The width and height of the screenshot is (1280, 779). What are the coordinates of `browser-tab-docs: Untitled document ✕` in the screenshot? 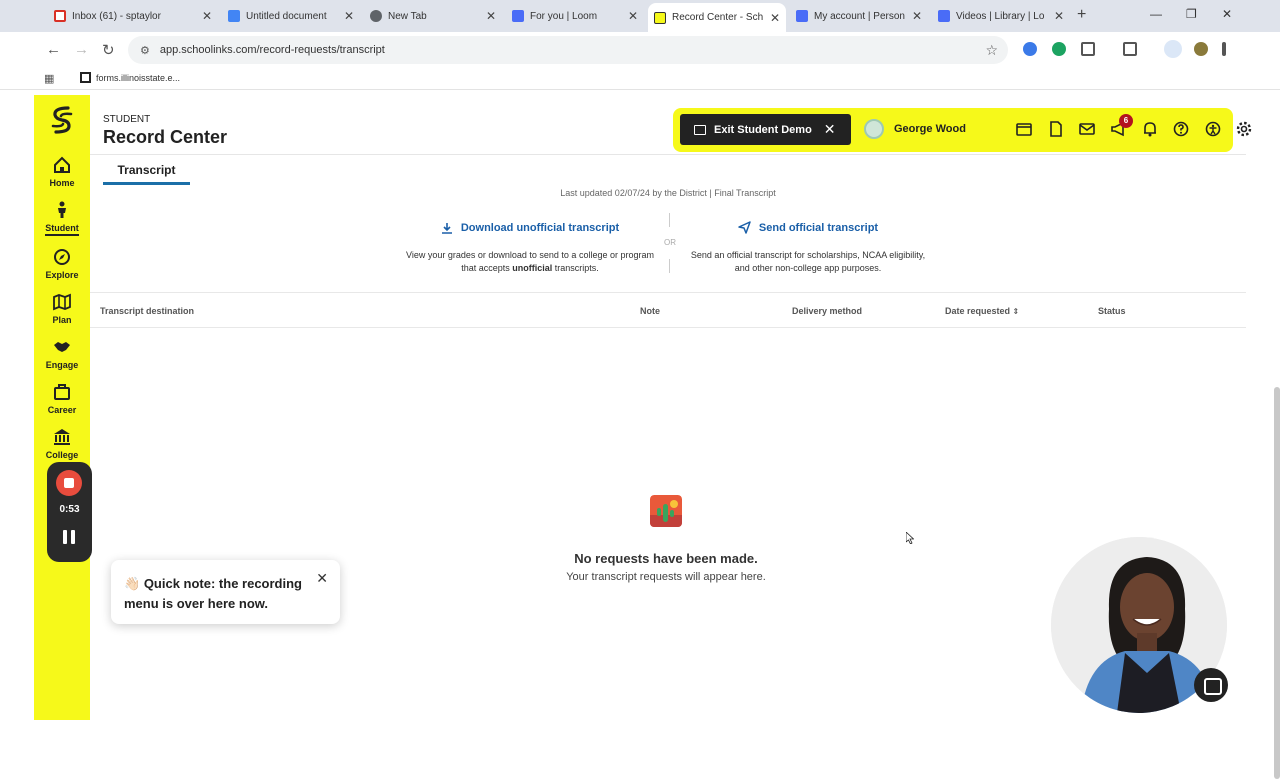 It's located at (291, 16).